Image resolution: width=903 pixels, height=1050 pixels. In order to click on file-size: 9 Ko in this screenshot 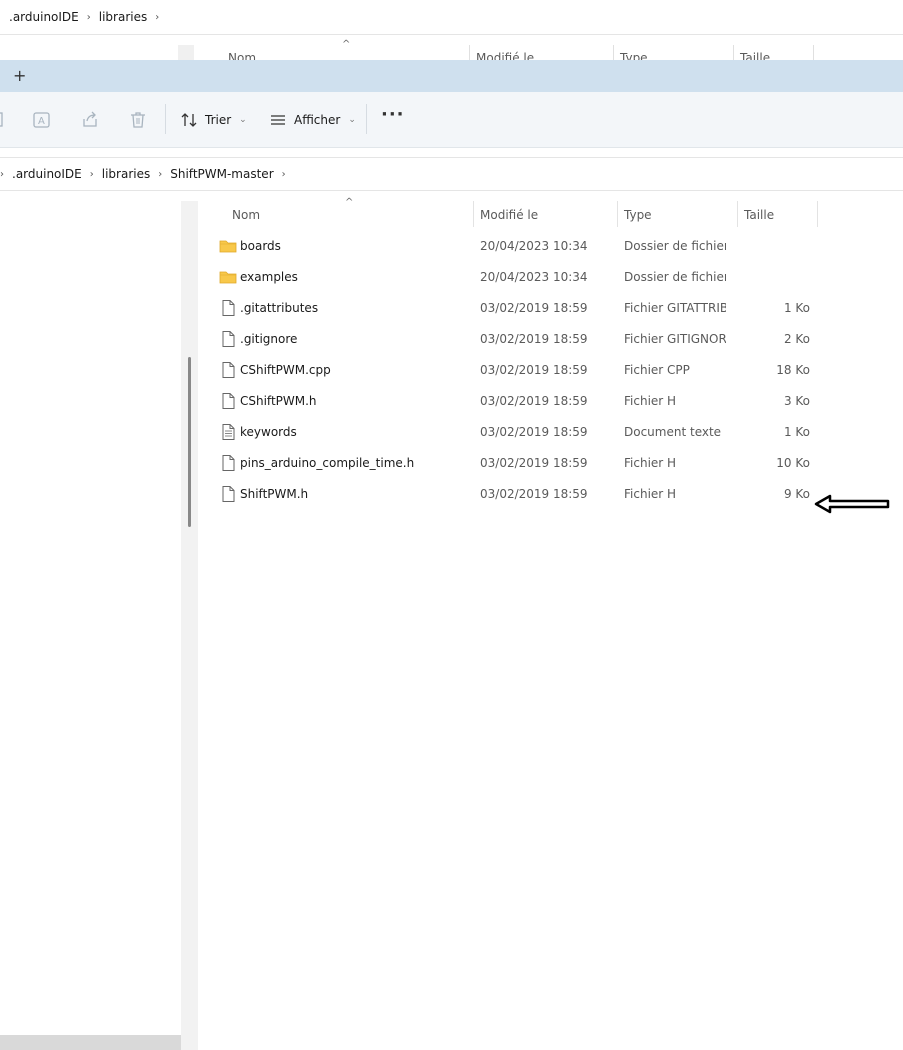, I will do `click(796, 494)`.